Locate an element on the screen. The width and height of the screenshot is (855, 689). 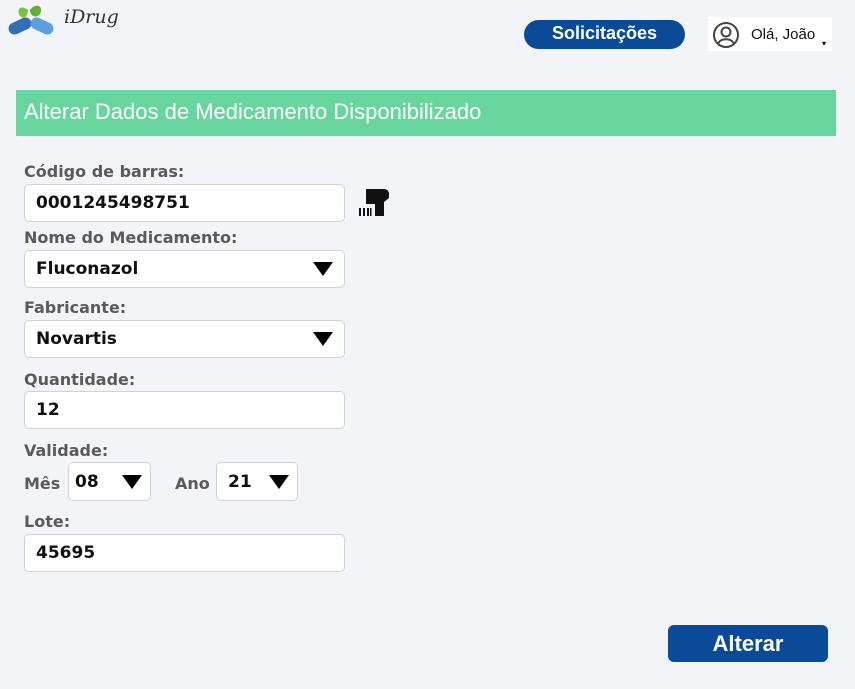
medicine-select: Fluconazol is located at coordinates (184, 269).